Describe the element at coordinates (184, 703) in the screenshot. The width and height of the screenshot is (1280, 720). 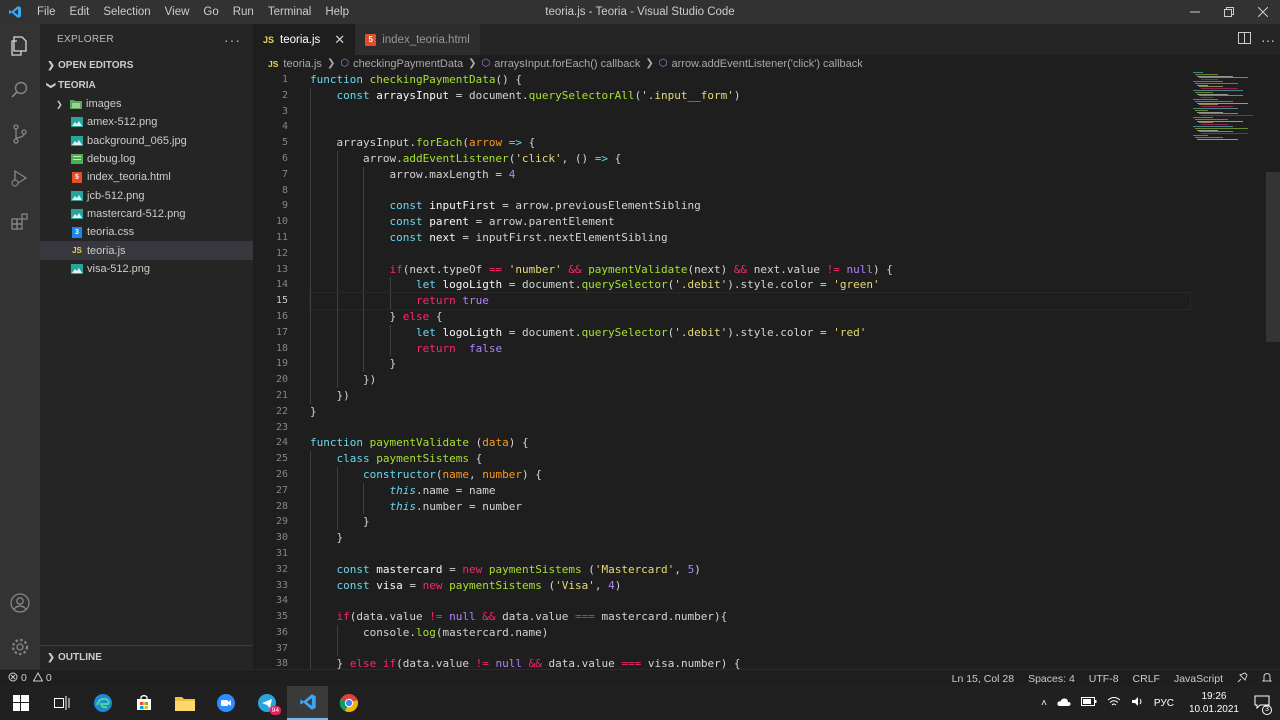
I see `file-explorer-icon` at that location.